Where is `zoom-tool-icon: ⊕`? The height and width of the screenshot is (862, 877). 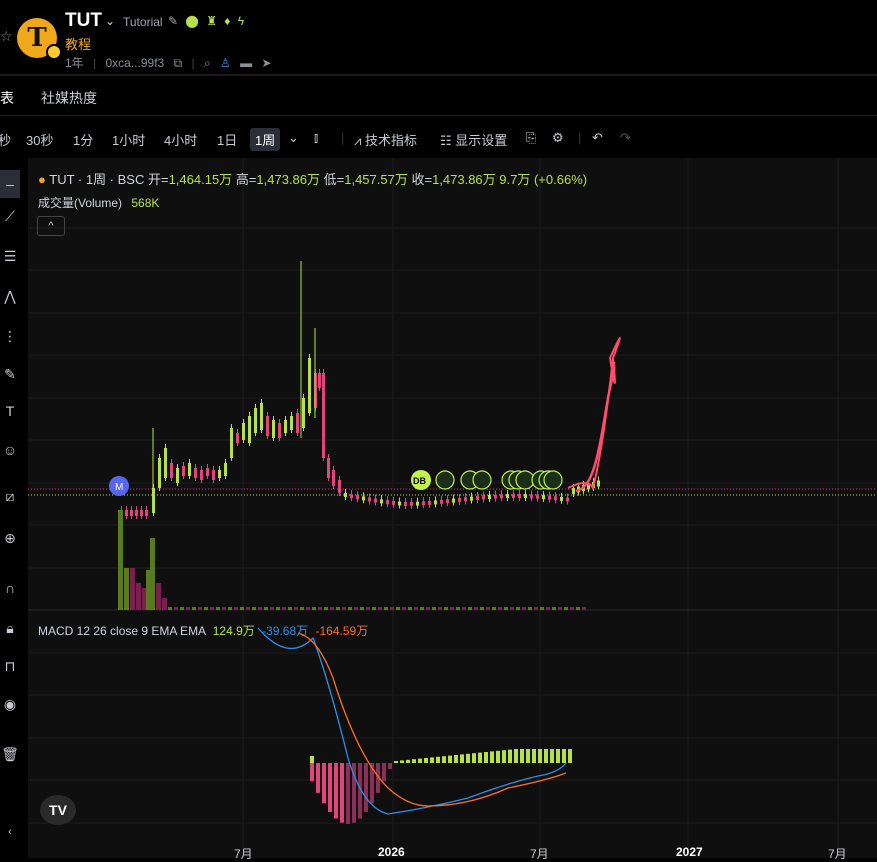 zoom-tool-icon: ⊕ is located at coordinates (10, 538).